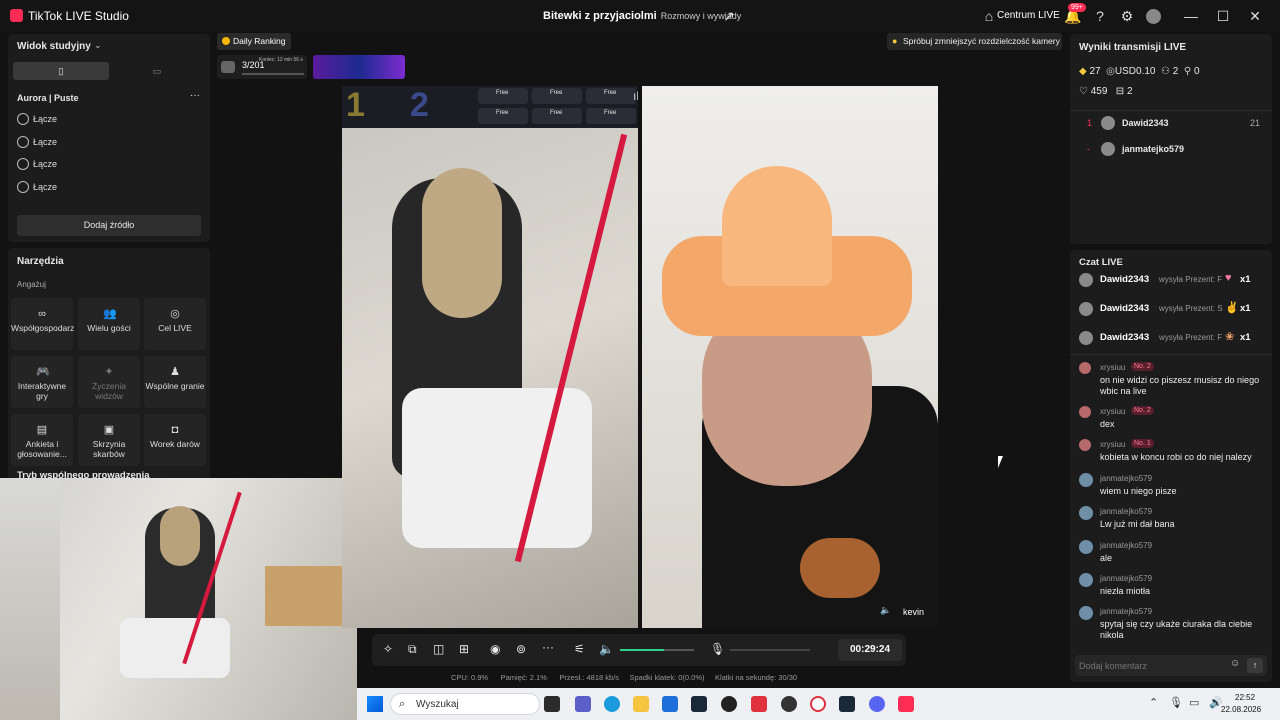 The image size is (1280, 720). I want to click on windows-start-icon, so click(375, 704).